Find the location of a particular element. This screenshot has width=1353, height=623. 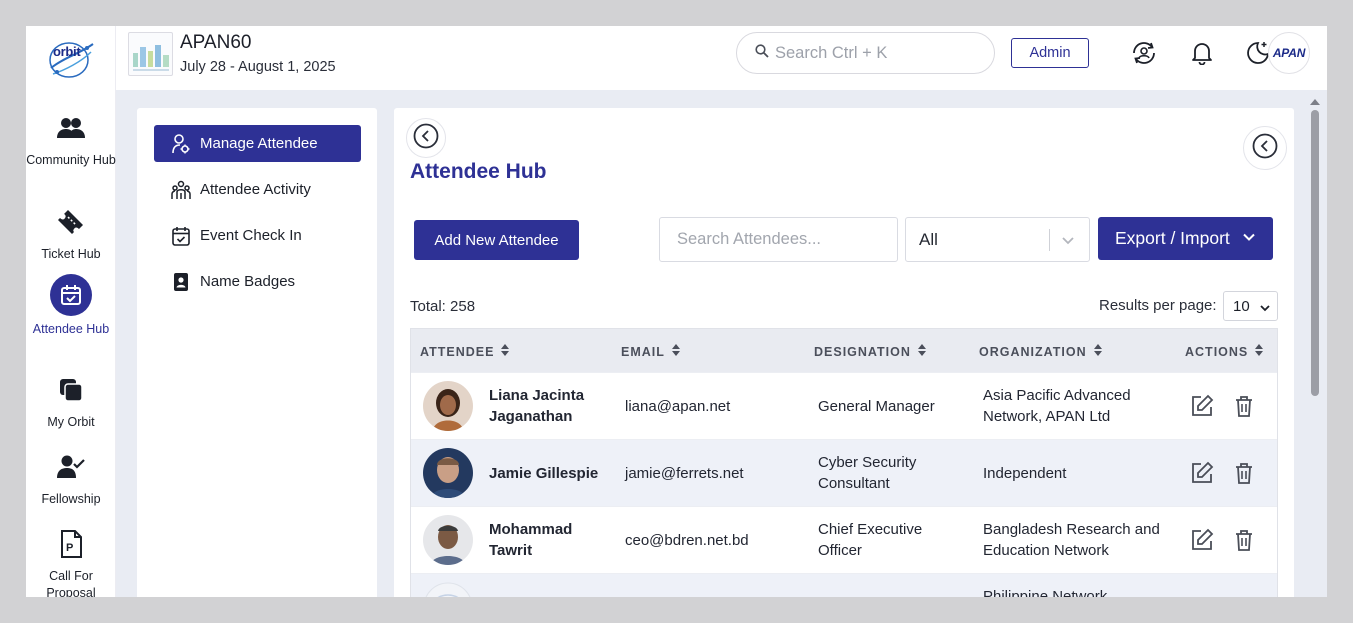

attendee-organization: Asia Pacific Advanced Network, APAN Ltd is located at coordinates (1057, 406).